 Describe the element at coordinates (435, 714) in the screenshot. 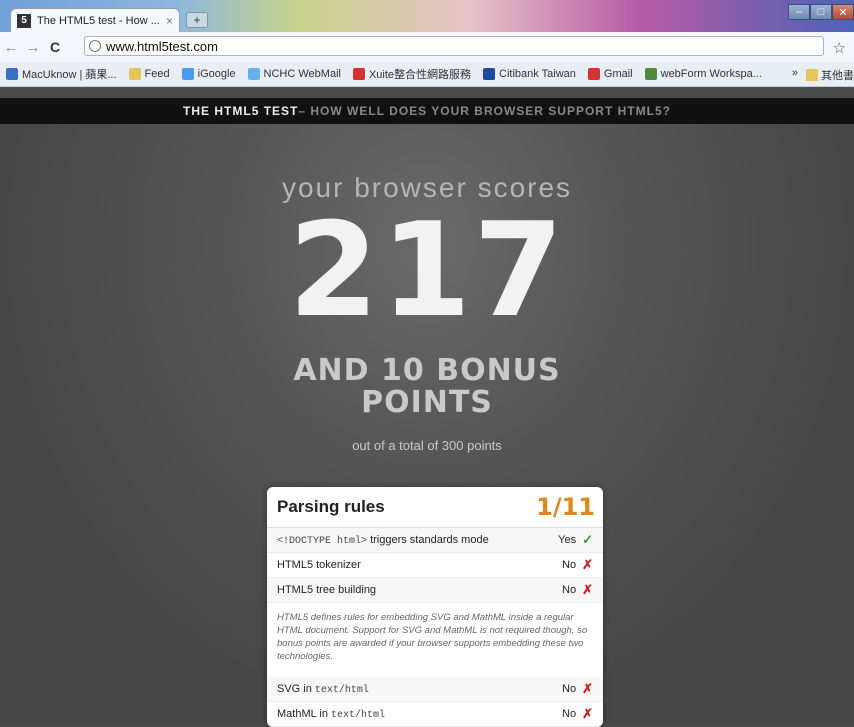

I see `test-row: MathML in text/html No ✗` at that location.